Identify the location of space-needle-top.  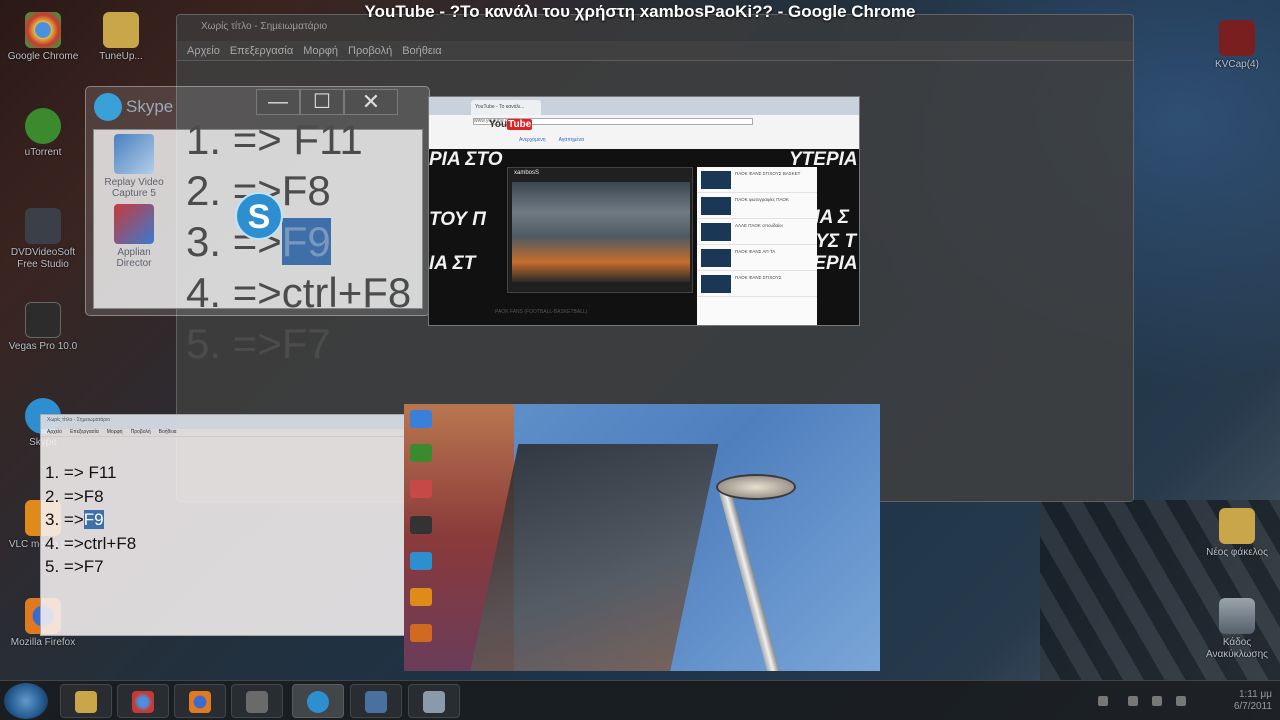
(756, 487).